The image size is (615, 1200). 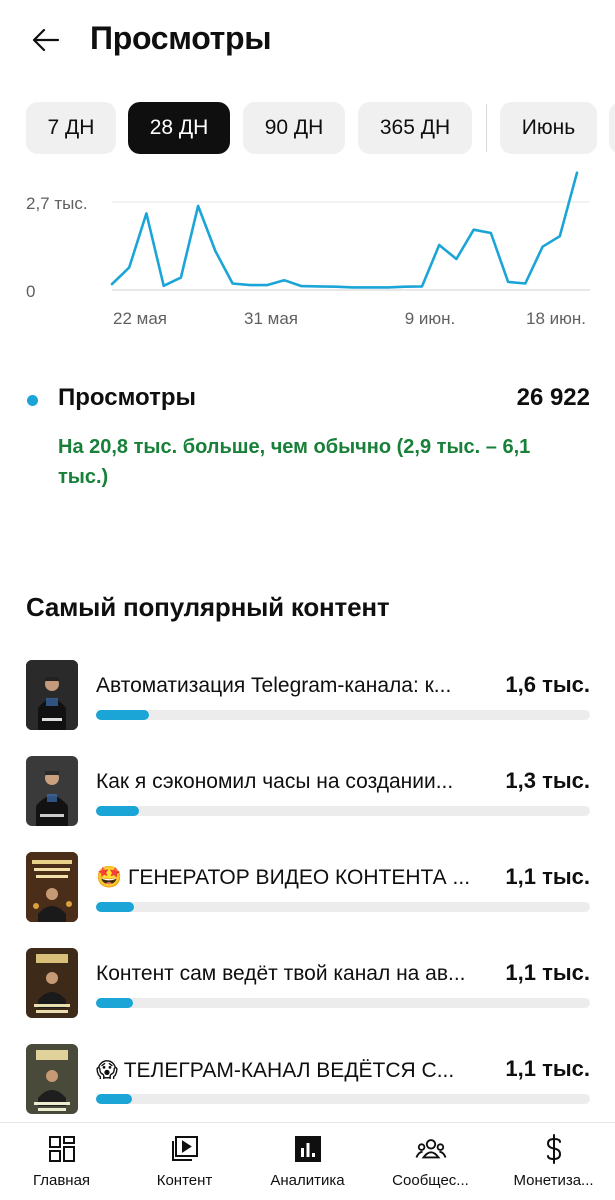 I want to click on content-item: 😱 ТЕЛЕГРАМ-КАНАЛ ВЕДЁТСЯ С... 1,1 тыс., so click(x=307, y=1079).